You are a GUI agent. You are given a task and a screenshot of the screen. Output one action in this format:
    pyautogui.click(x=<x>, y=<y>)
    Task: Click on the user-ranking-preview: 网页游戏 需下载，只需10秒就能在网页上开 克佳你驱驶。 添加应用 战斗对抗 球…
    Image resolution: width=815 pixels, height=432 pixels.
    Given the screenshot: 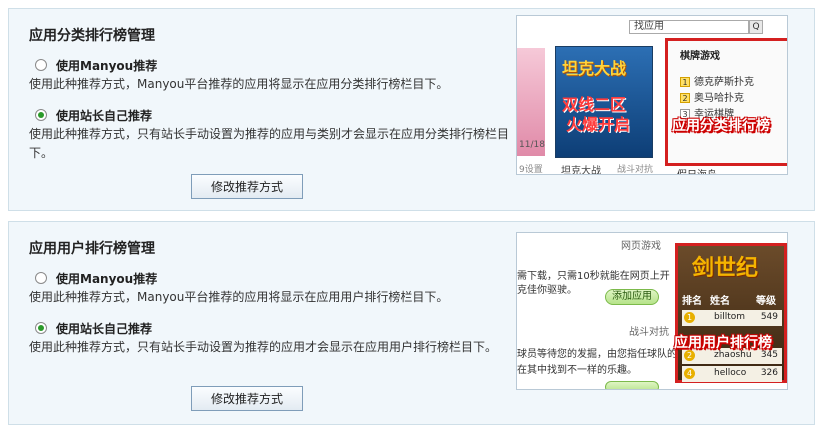 What is the action you would take?
    pyautogui.click(x=652, y=311)
    